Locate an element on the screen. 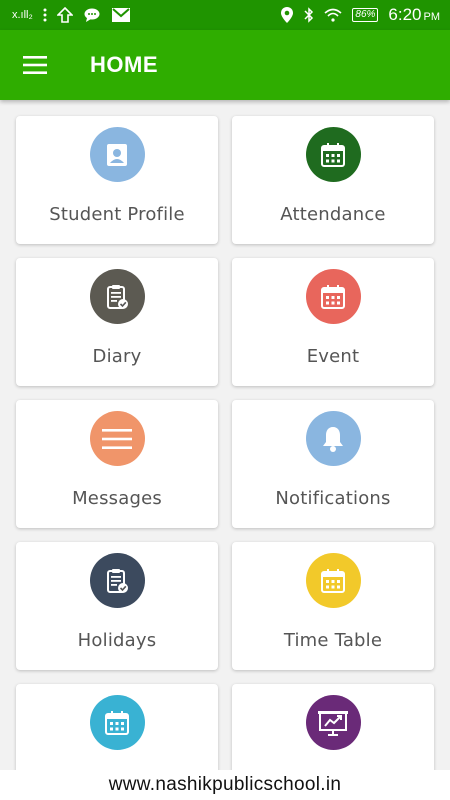 Image resolution: width=450 pixels, height=800 pixels. presentation-chart-icon is located at coordinates (333, 722).